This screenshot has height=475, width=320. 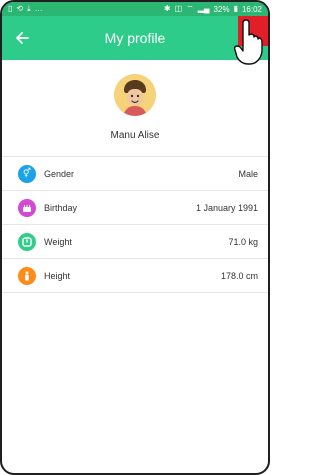 What do you see at coordinates (135, 208) in the screenshot?
I see `row-birthday: Birthday 1 January 1991` at bounding box center [135, 208].